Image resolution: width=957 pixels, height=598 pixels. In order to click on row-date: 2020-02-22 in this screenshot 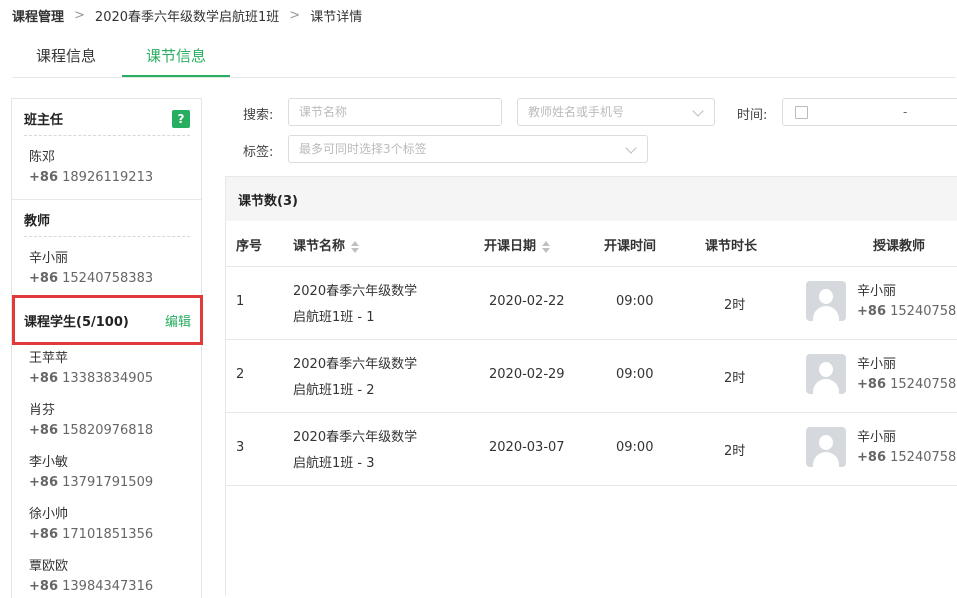, I will do `click(527, 301)`.